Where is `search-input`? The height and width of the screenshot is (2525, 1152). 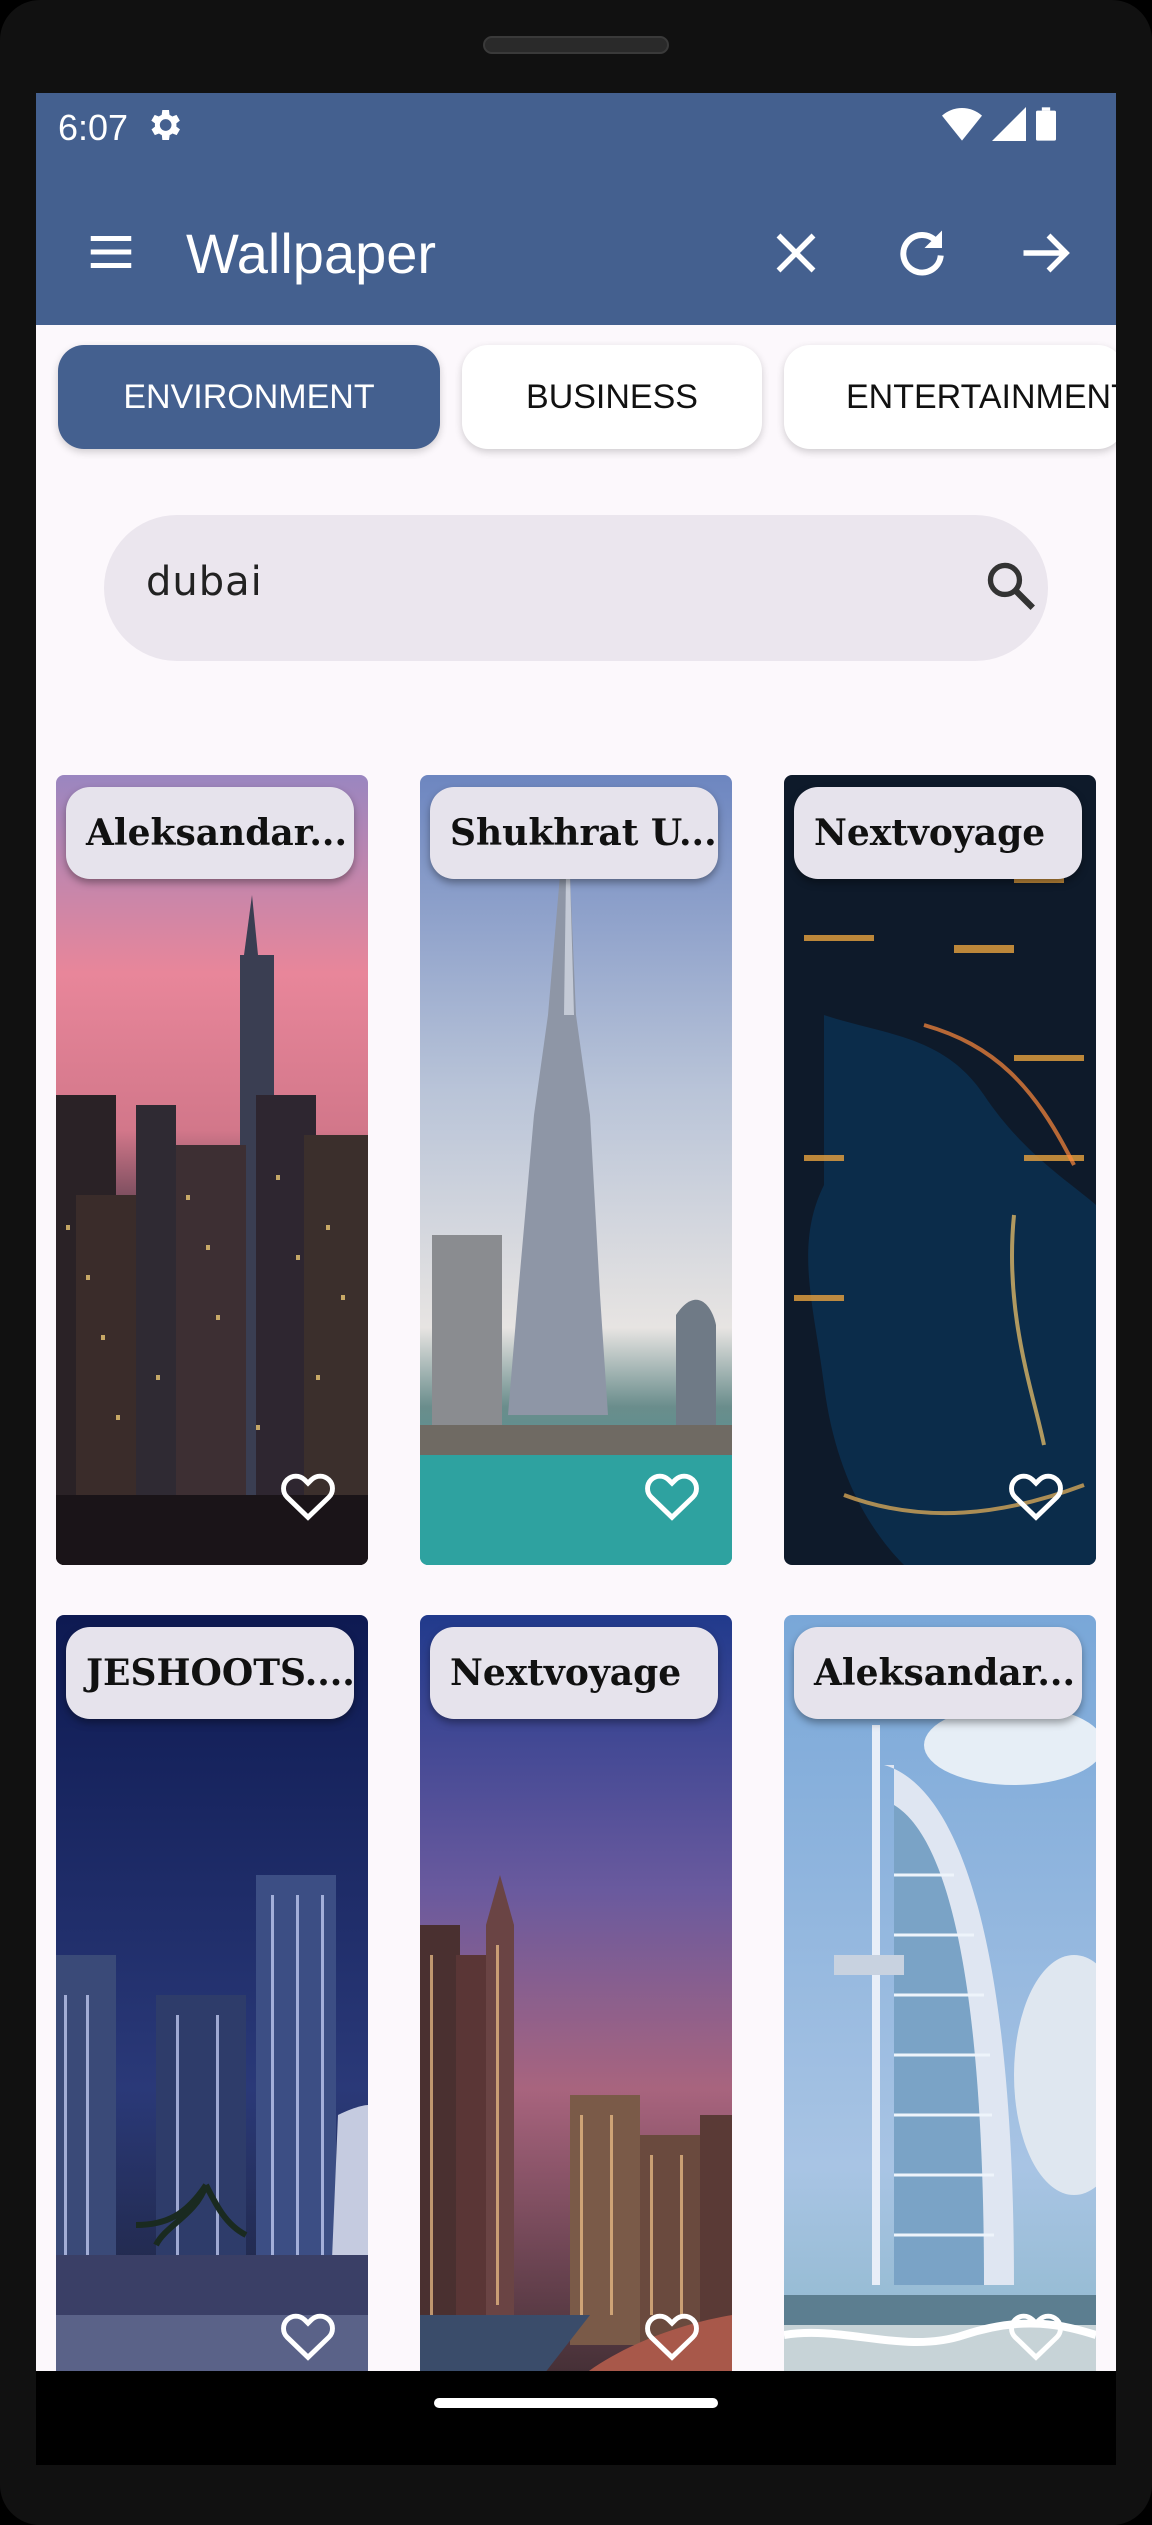
search-input is located at coordinates (526, 582).